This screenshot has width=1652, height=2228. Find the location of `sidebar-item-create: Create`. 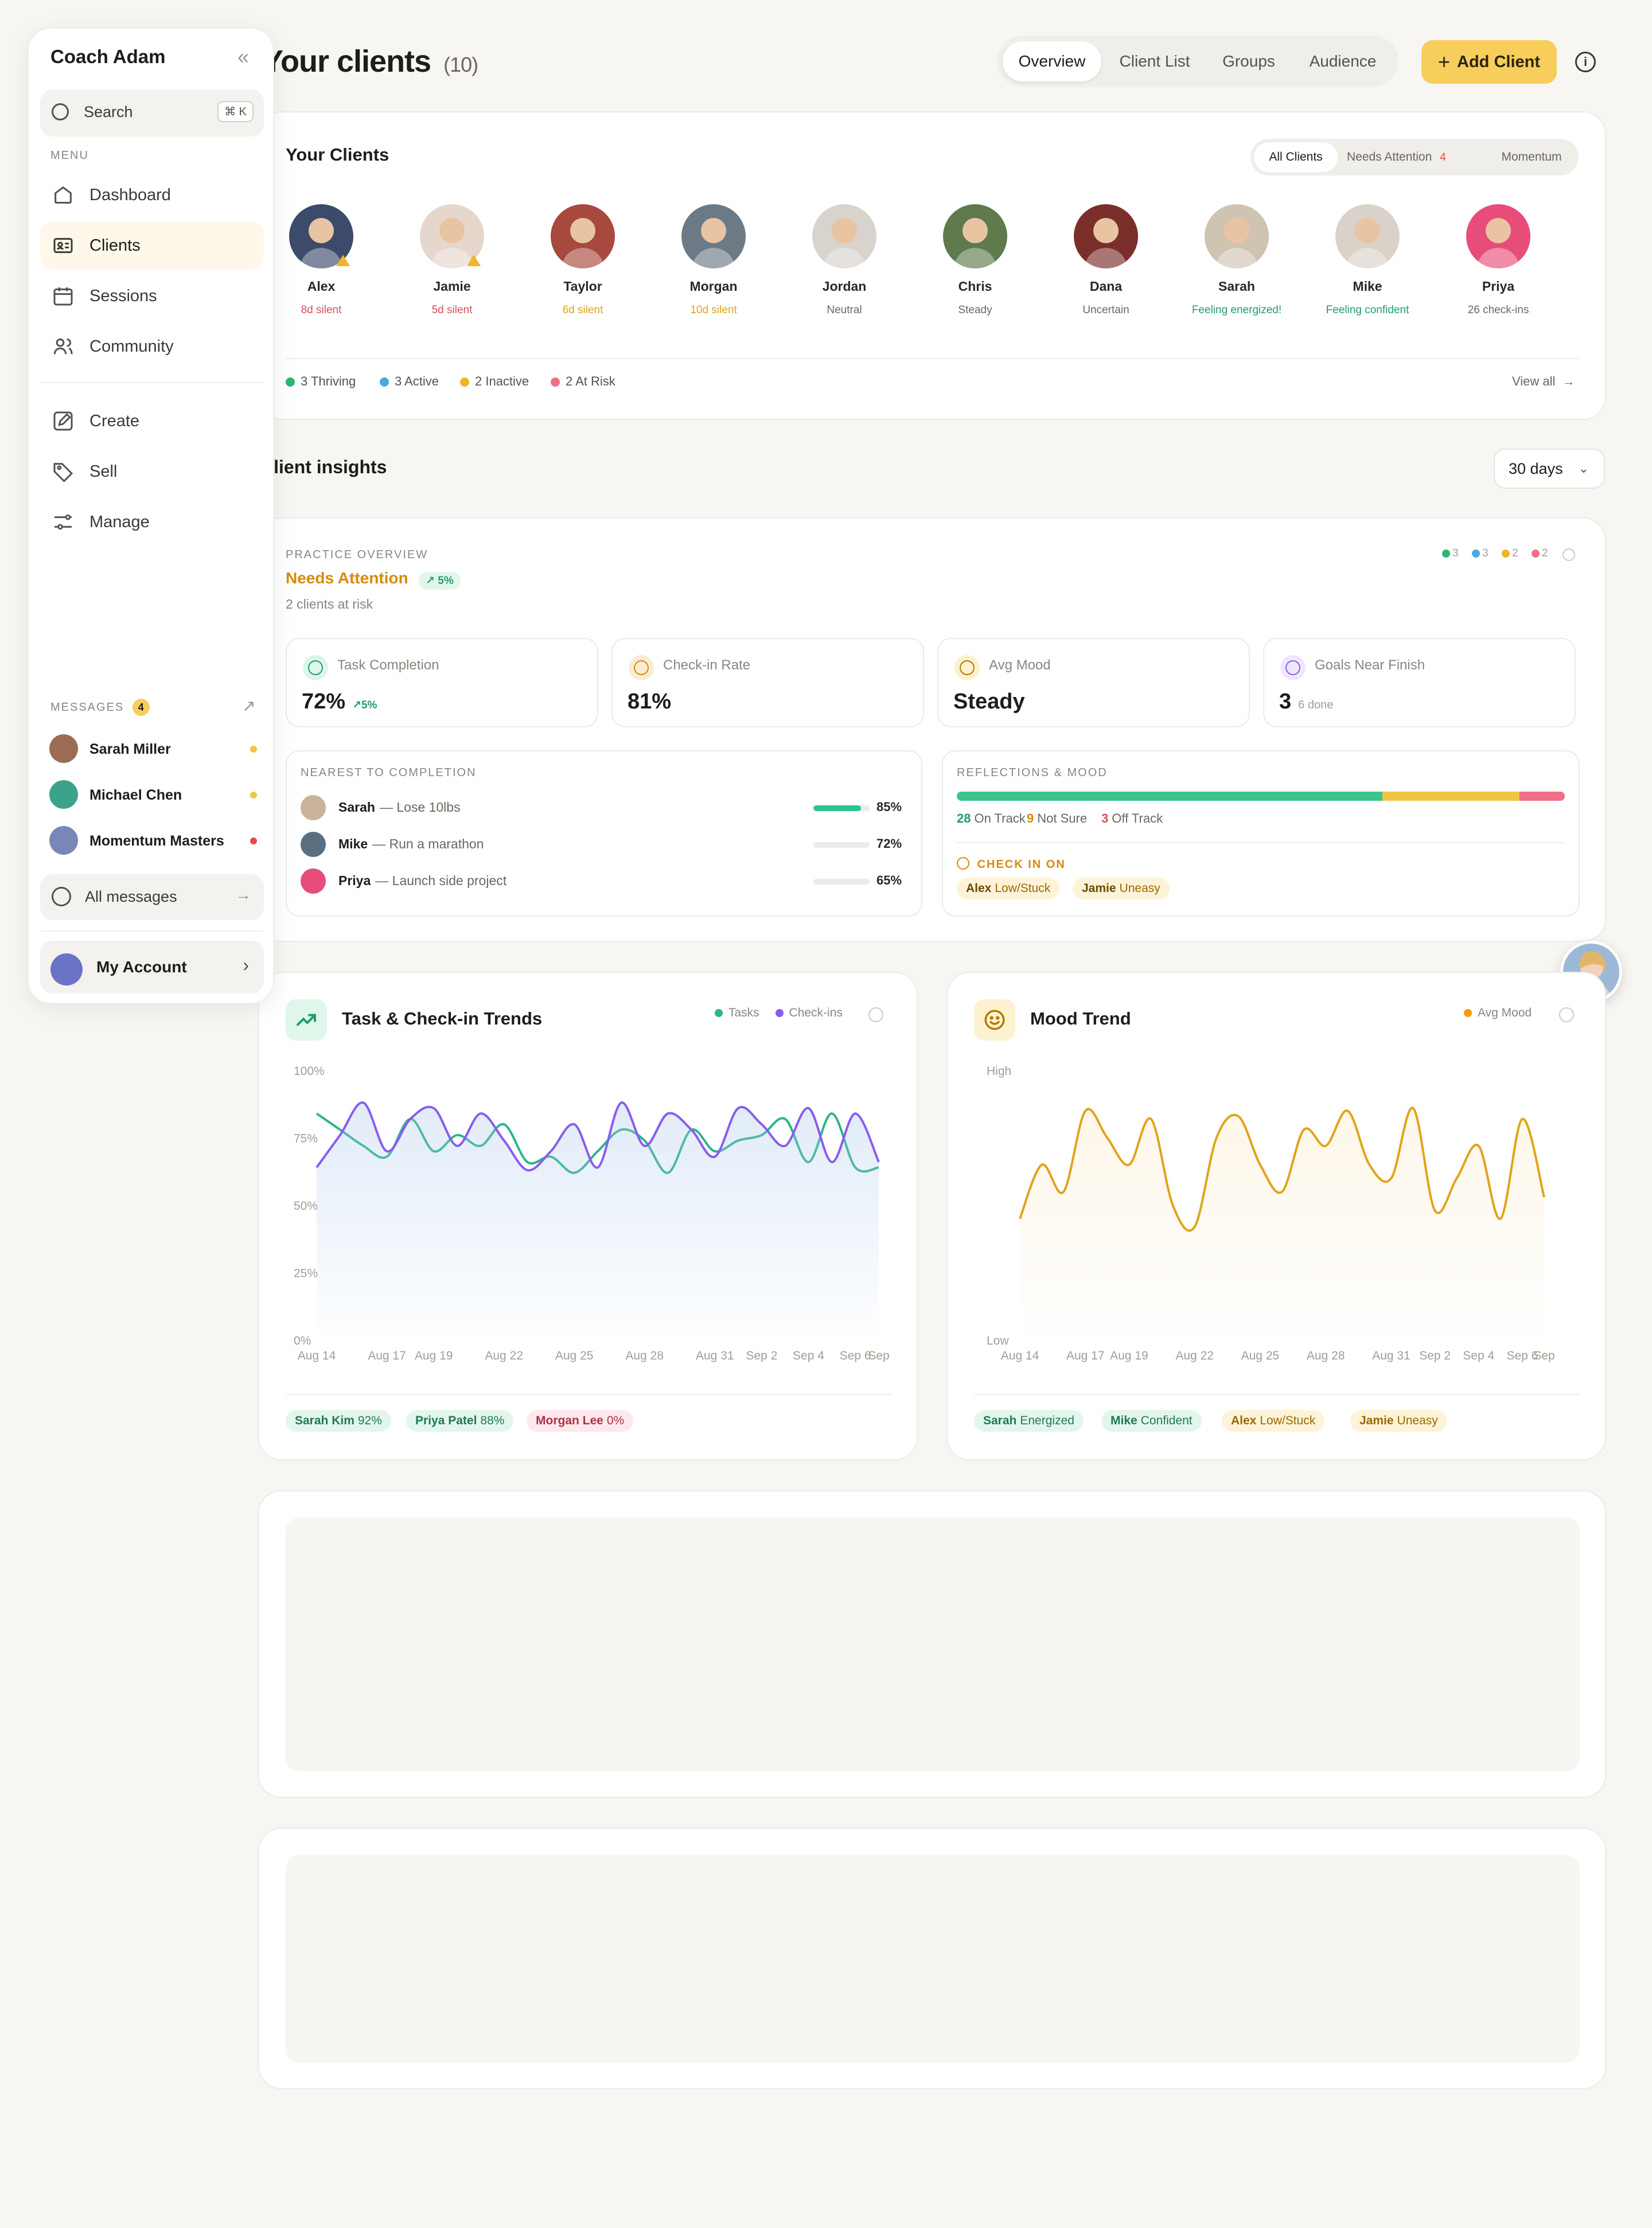

sidebar-item-create: Create is located at coordinates (152, 421).